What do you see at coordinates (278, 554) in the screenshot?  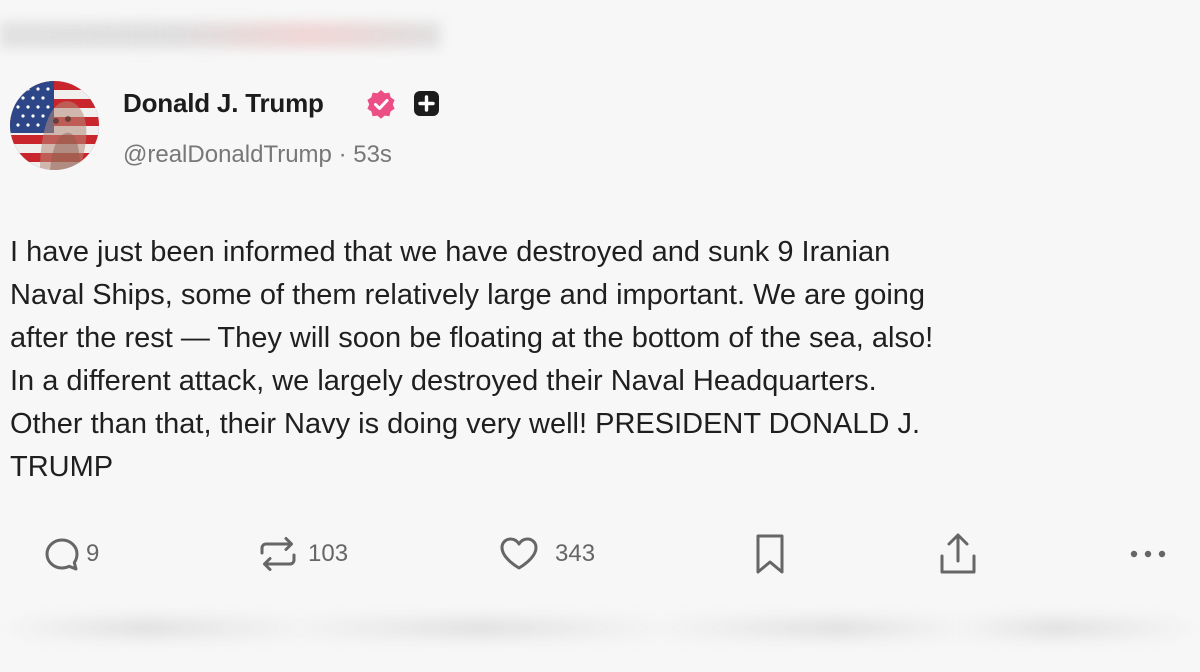 I see `repost-icon` at bounding box center [278, 554].